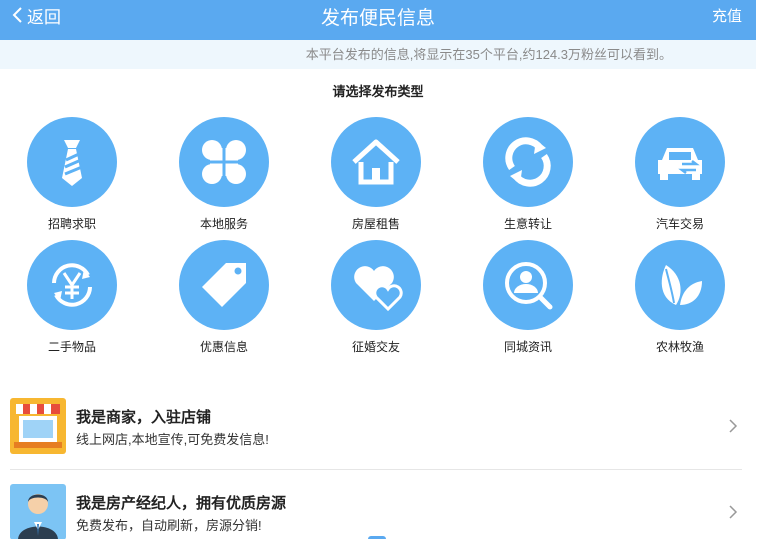  I want to click on category-city-news: 同城资讯, so click(528, 297).